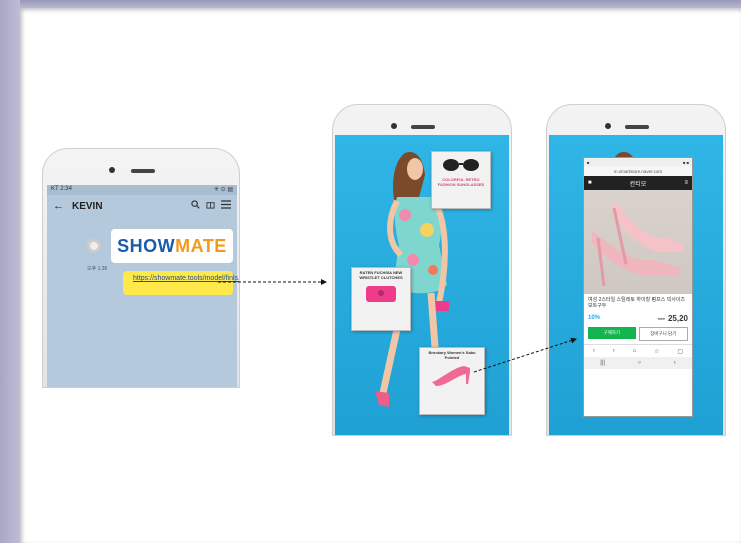 This screenshot has width=741, height=543. I want to click on forward-icon: ›, so click(614, 351).